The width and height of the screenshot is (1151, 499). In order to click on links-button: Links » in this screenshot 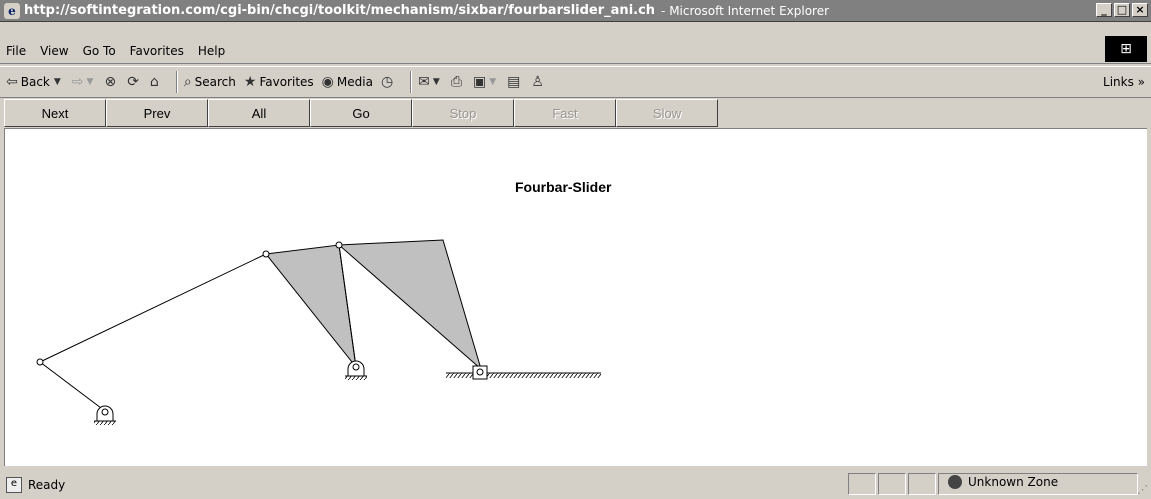, I will do `click(1124, 82)`.